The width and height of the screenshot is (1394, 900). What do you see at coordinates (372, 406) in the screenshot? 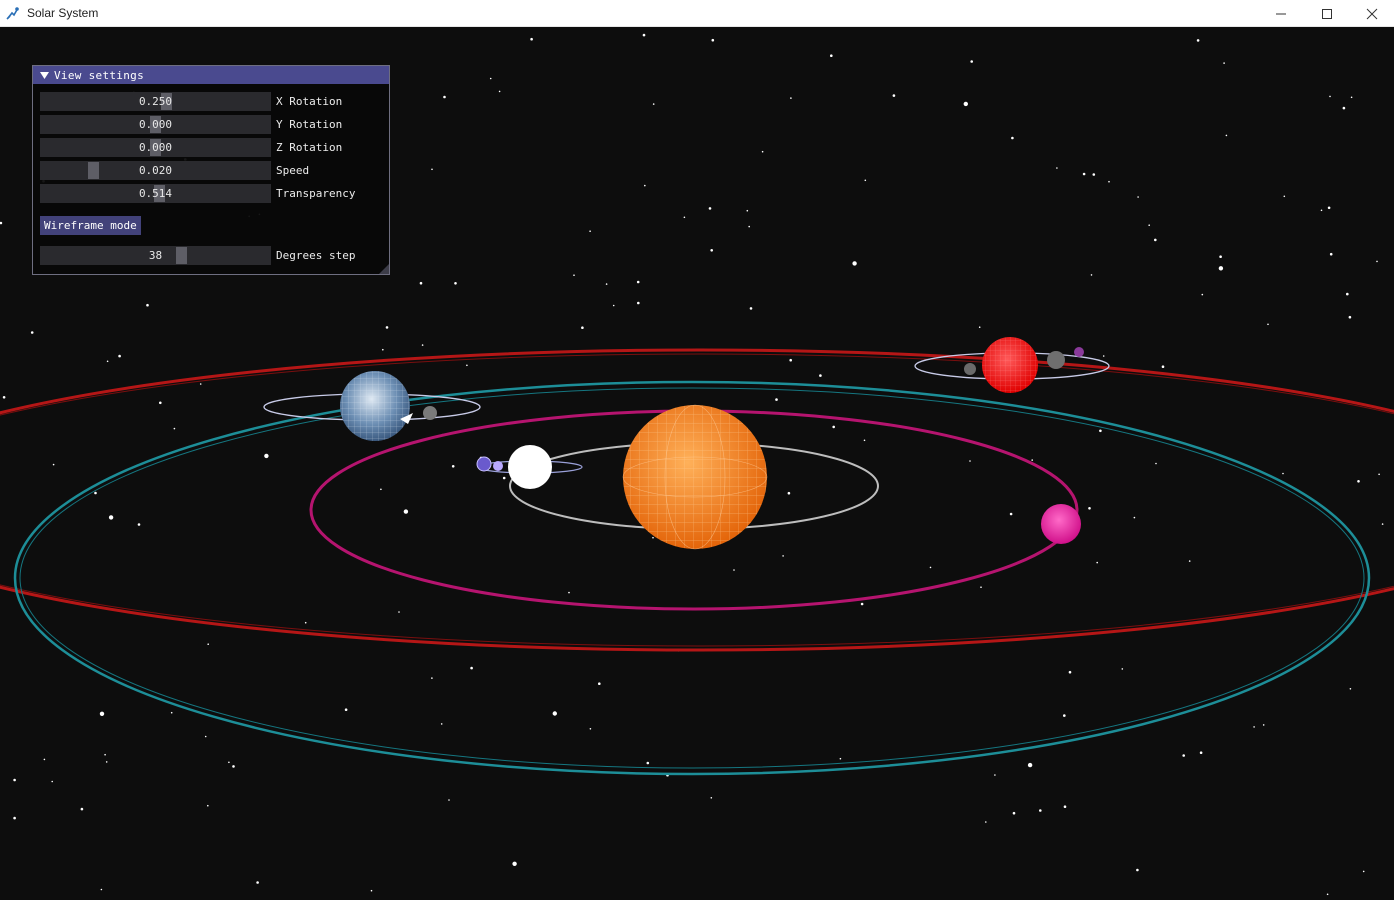
I see `planet-blue` at bounding box center [372, 406].